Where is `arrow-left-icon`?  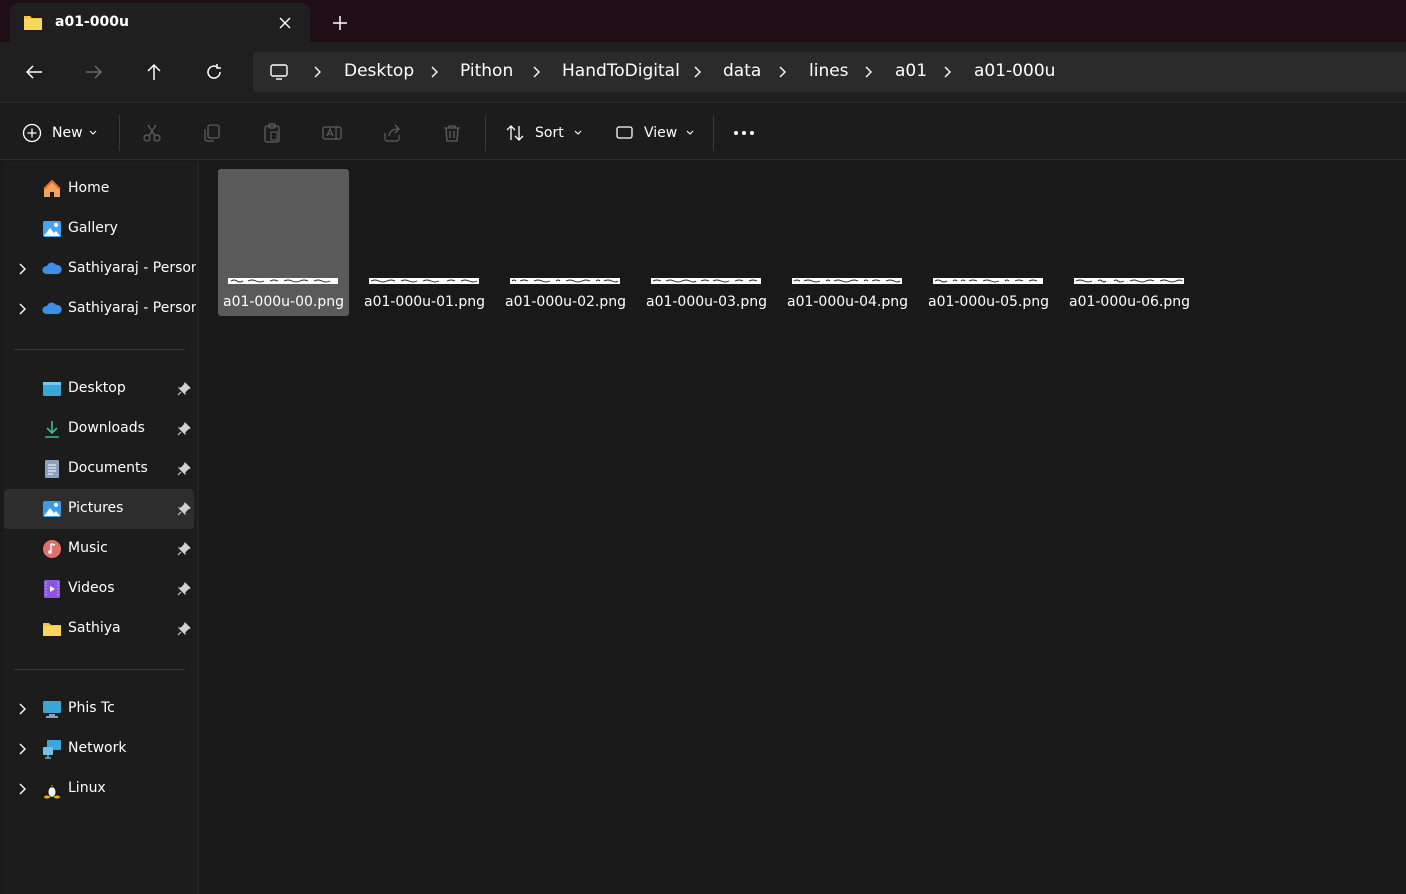 arrow-left-icon is located at coordinates (33, 72).